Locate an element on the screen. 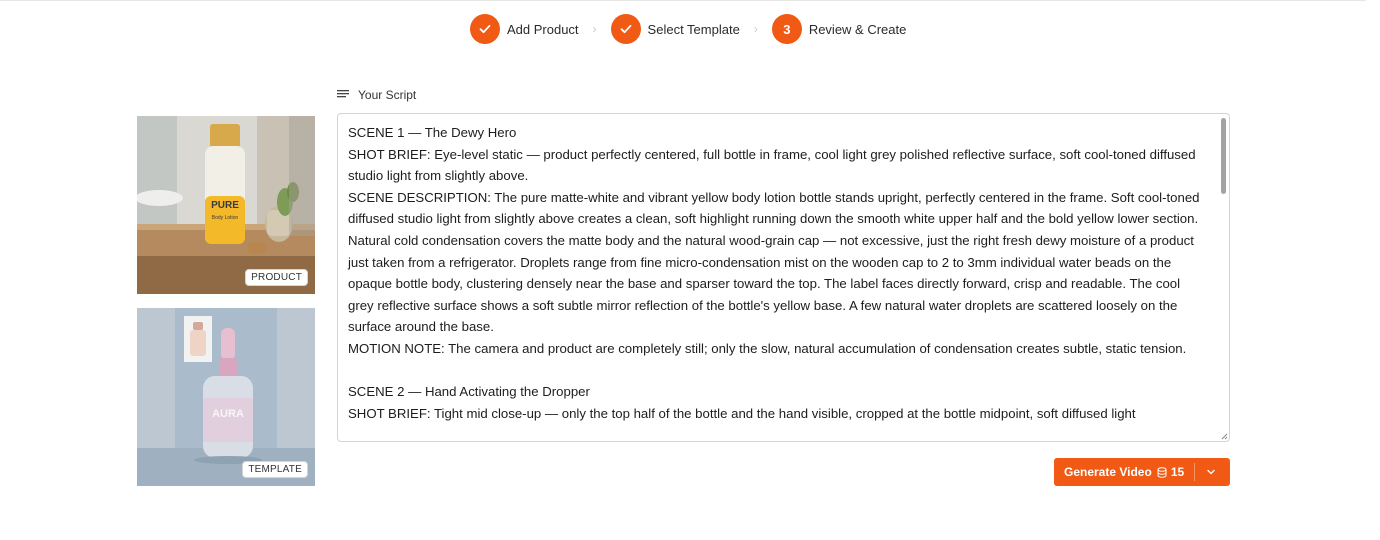  chevron-down-icon is located at coordinates (1211, 472).